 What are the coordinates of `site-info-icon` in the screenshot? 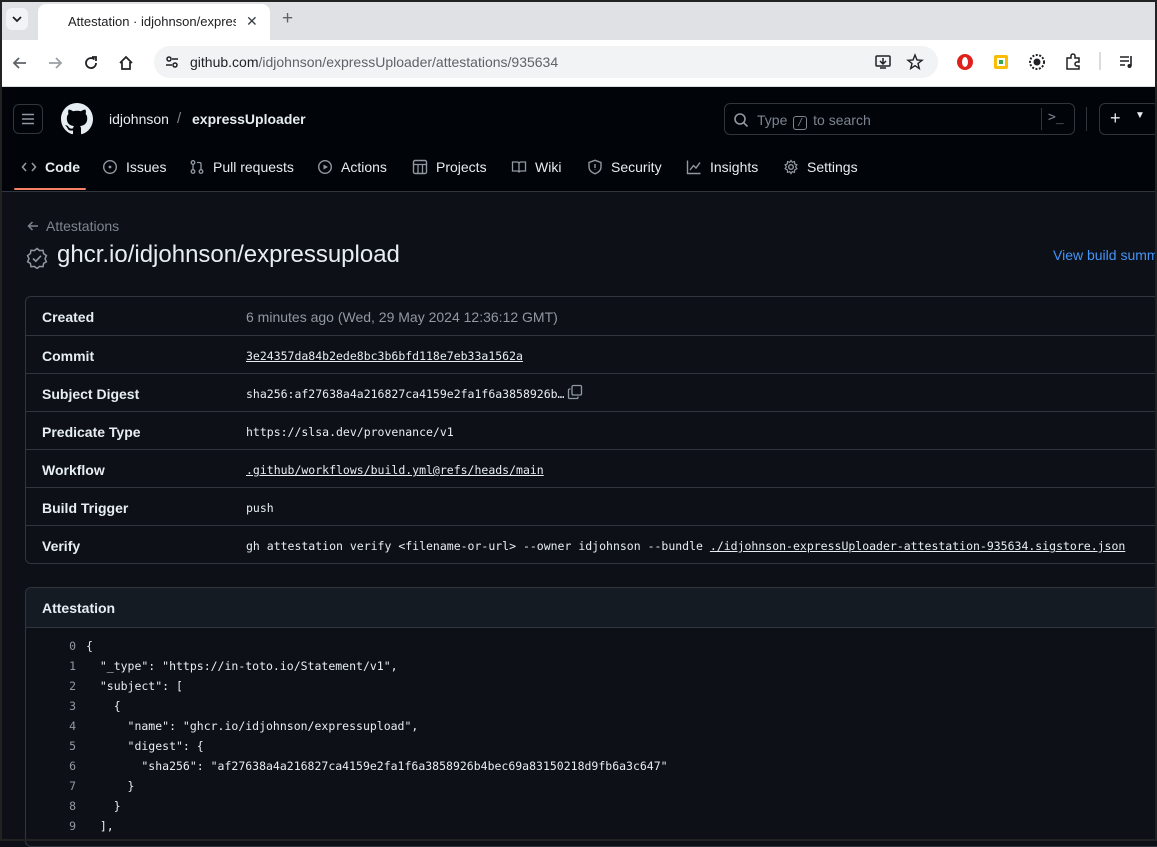 It's located at (172, 62).